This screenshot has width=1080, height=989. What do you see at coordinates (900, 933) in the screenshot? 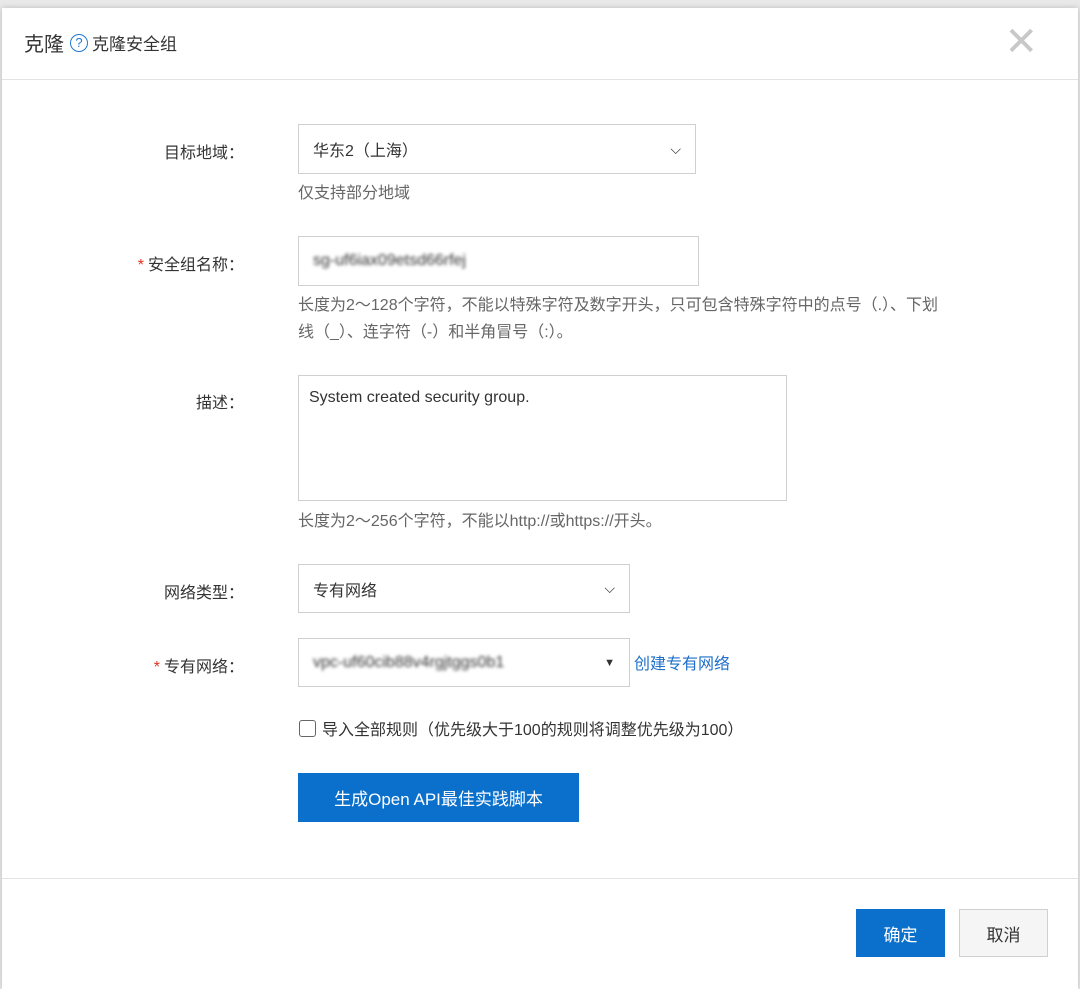
I see `ok-button: 确定` at bounding box center [900, 933].